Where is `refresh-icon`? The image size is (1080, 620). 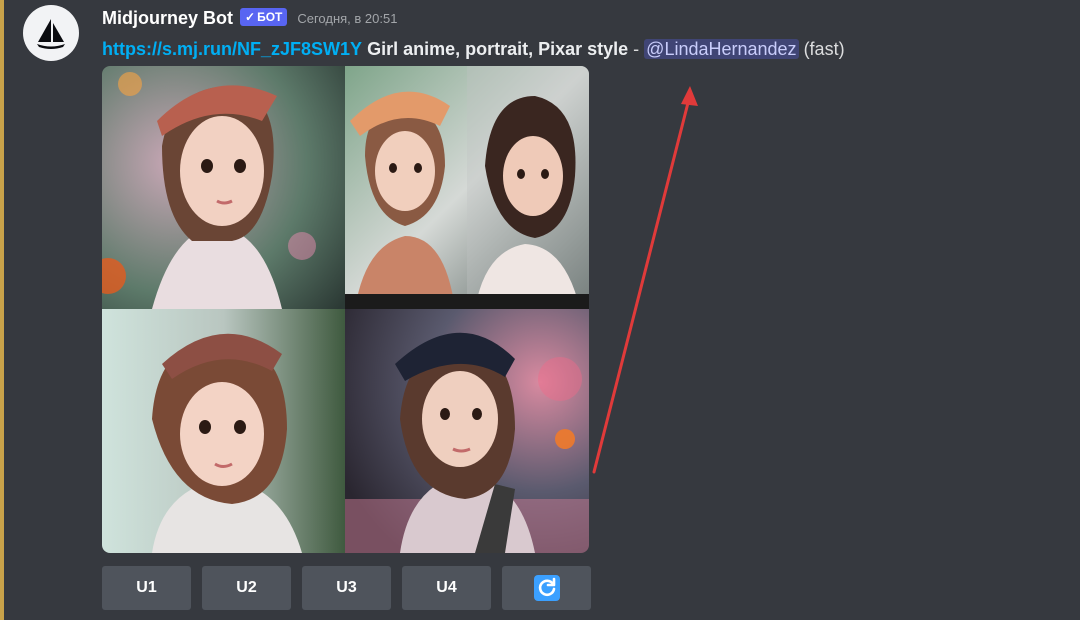
refresh-icon is located at coordinates (546, 588).